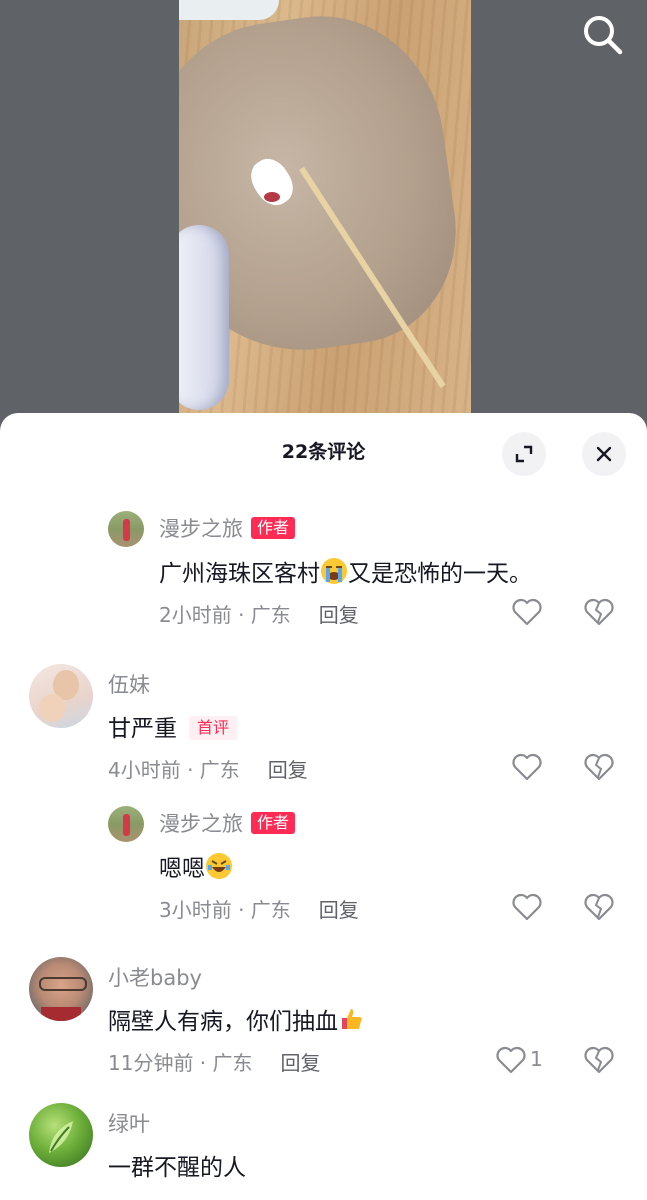  Describe the element at coordinates (155, 977) in the screenshot. I see `comment-author-name: 小老baby` at that location.